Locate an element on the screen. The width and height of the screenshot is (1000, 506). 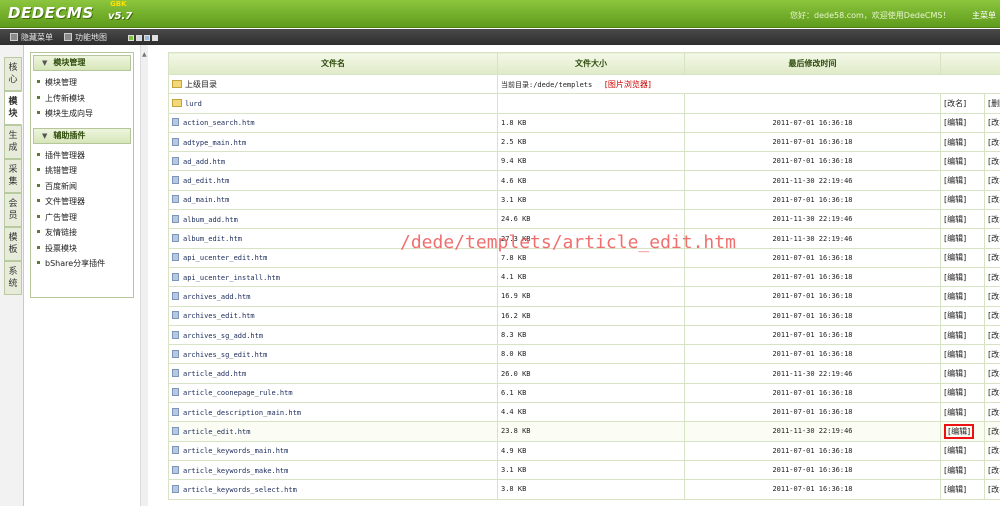
file-name-link: article_keywords_make.htm is located at coordinates (333, 470).